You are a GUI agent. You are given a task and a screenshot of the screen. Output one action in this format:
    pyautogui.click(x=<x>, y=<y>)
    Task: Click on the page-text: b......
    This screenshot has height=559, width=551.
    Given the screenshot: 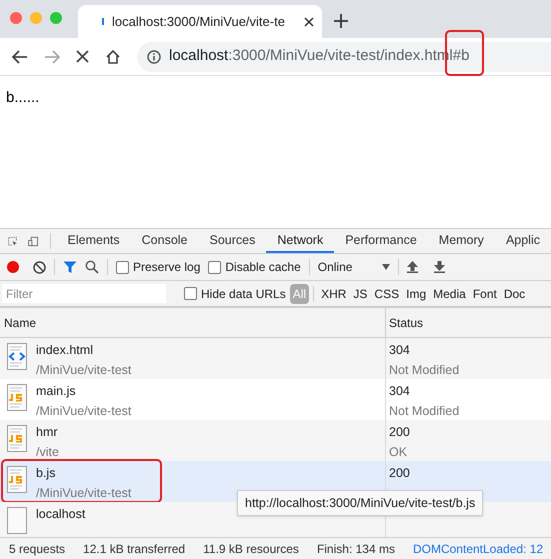 What is the action you would take?
    pyautogui.click(x=23, y=97)
    